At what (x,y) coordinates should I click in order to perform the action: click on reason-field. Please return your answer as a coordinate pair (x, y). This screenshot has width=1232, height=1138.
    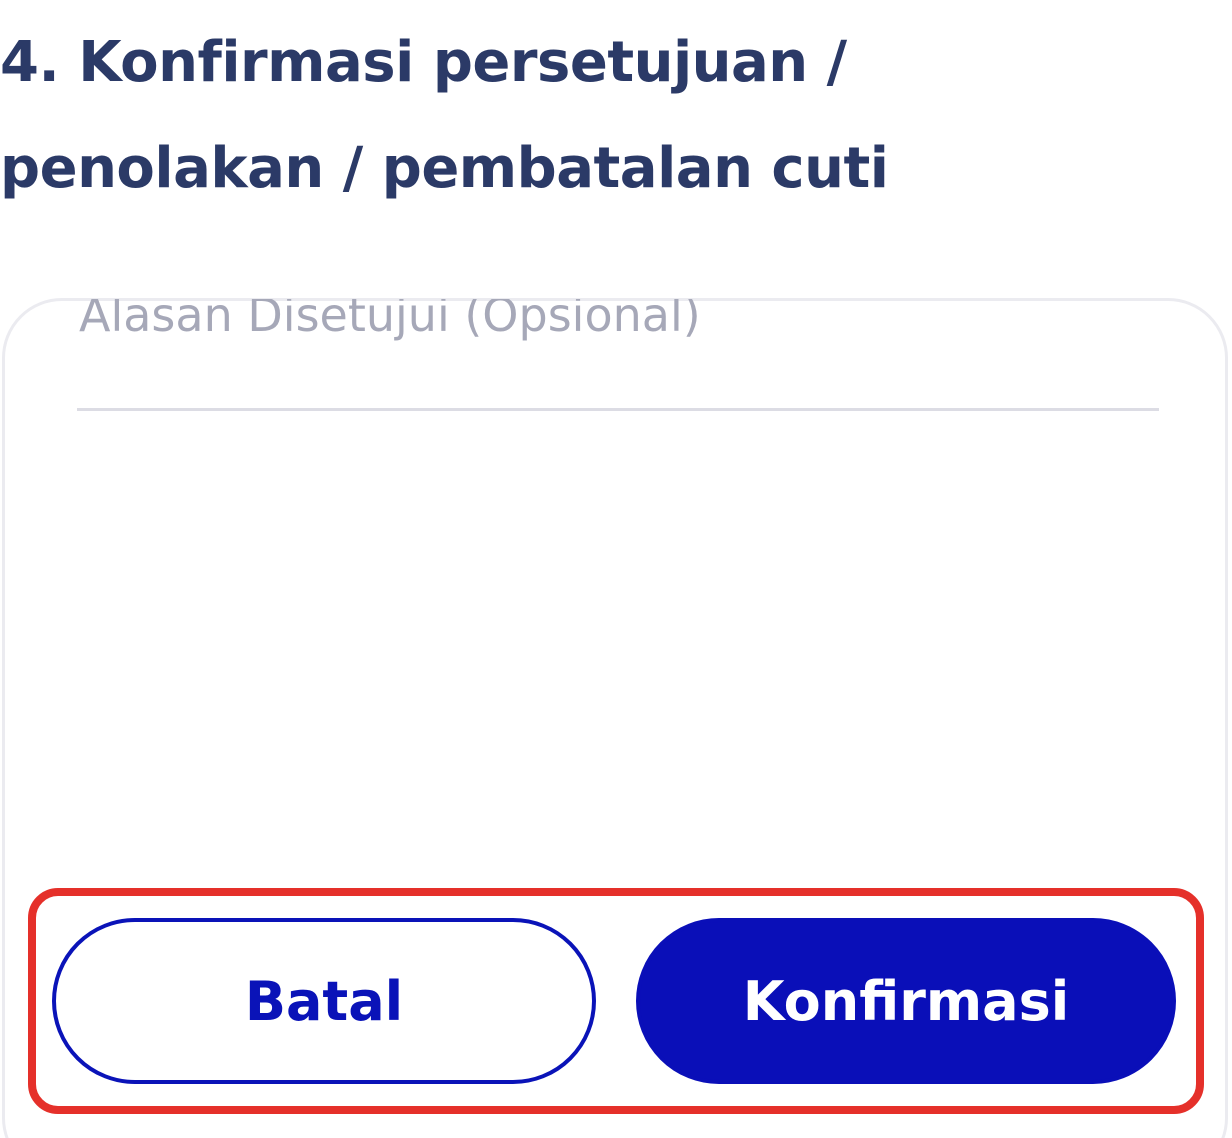
    Looking at the image, I should click on (618, 355).